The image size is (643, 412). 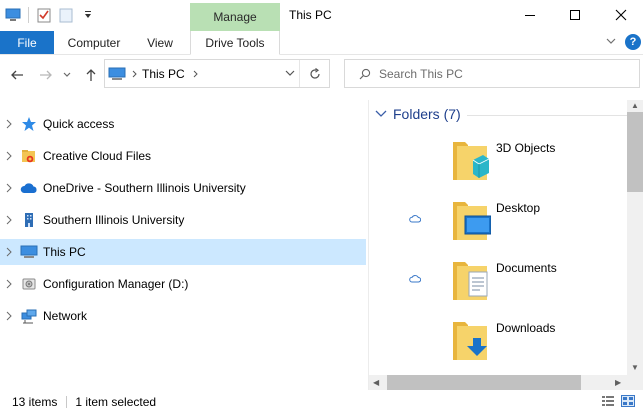 What do you see at coordinates (472, 221) in the screenshot?
I see `desktop-folder-icon` at bounding box center [472, 221].